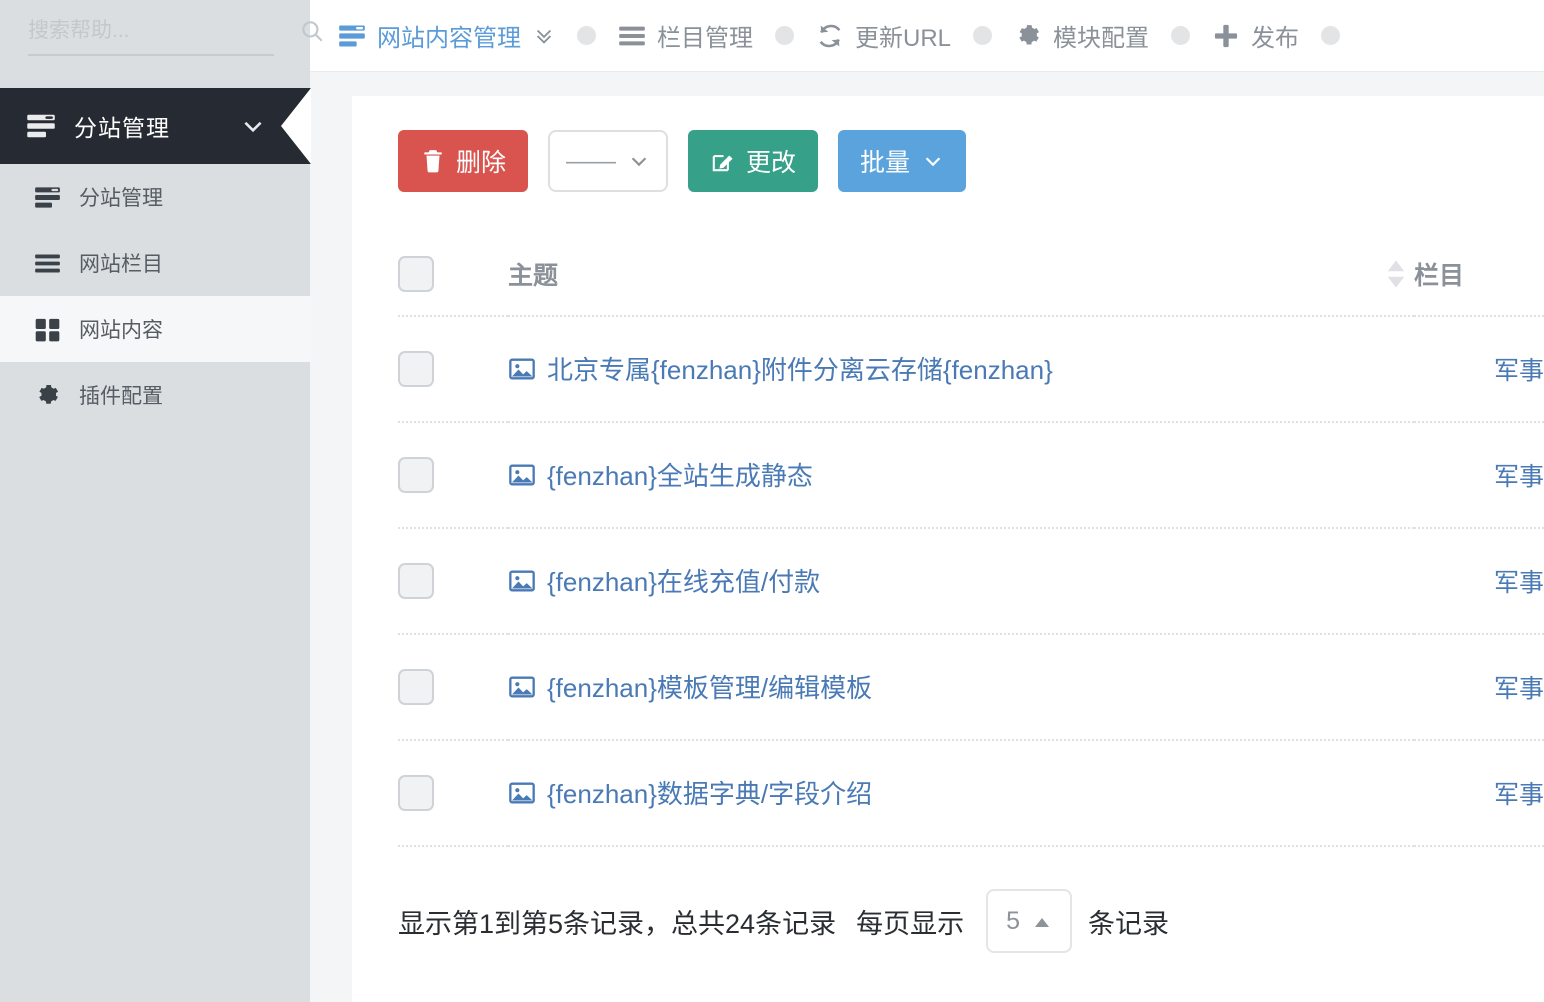  What do you see at coordinates (121, 198) in the screenshot?
I see `sidebar-item-label: 分站管理` at bounding box center [121, 198].